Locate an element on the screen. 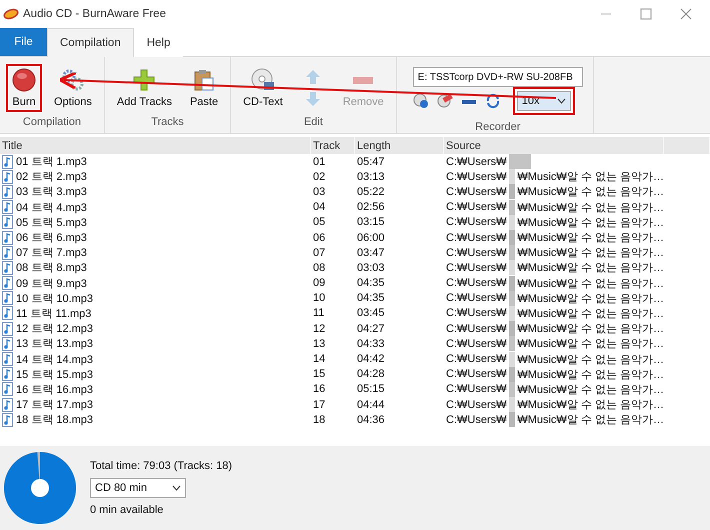 The height and width of the screenshot is (530, 710). table-cell-text: 01 is located at coordinates (319, 162).